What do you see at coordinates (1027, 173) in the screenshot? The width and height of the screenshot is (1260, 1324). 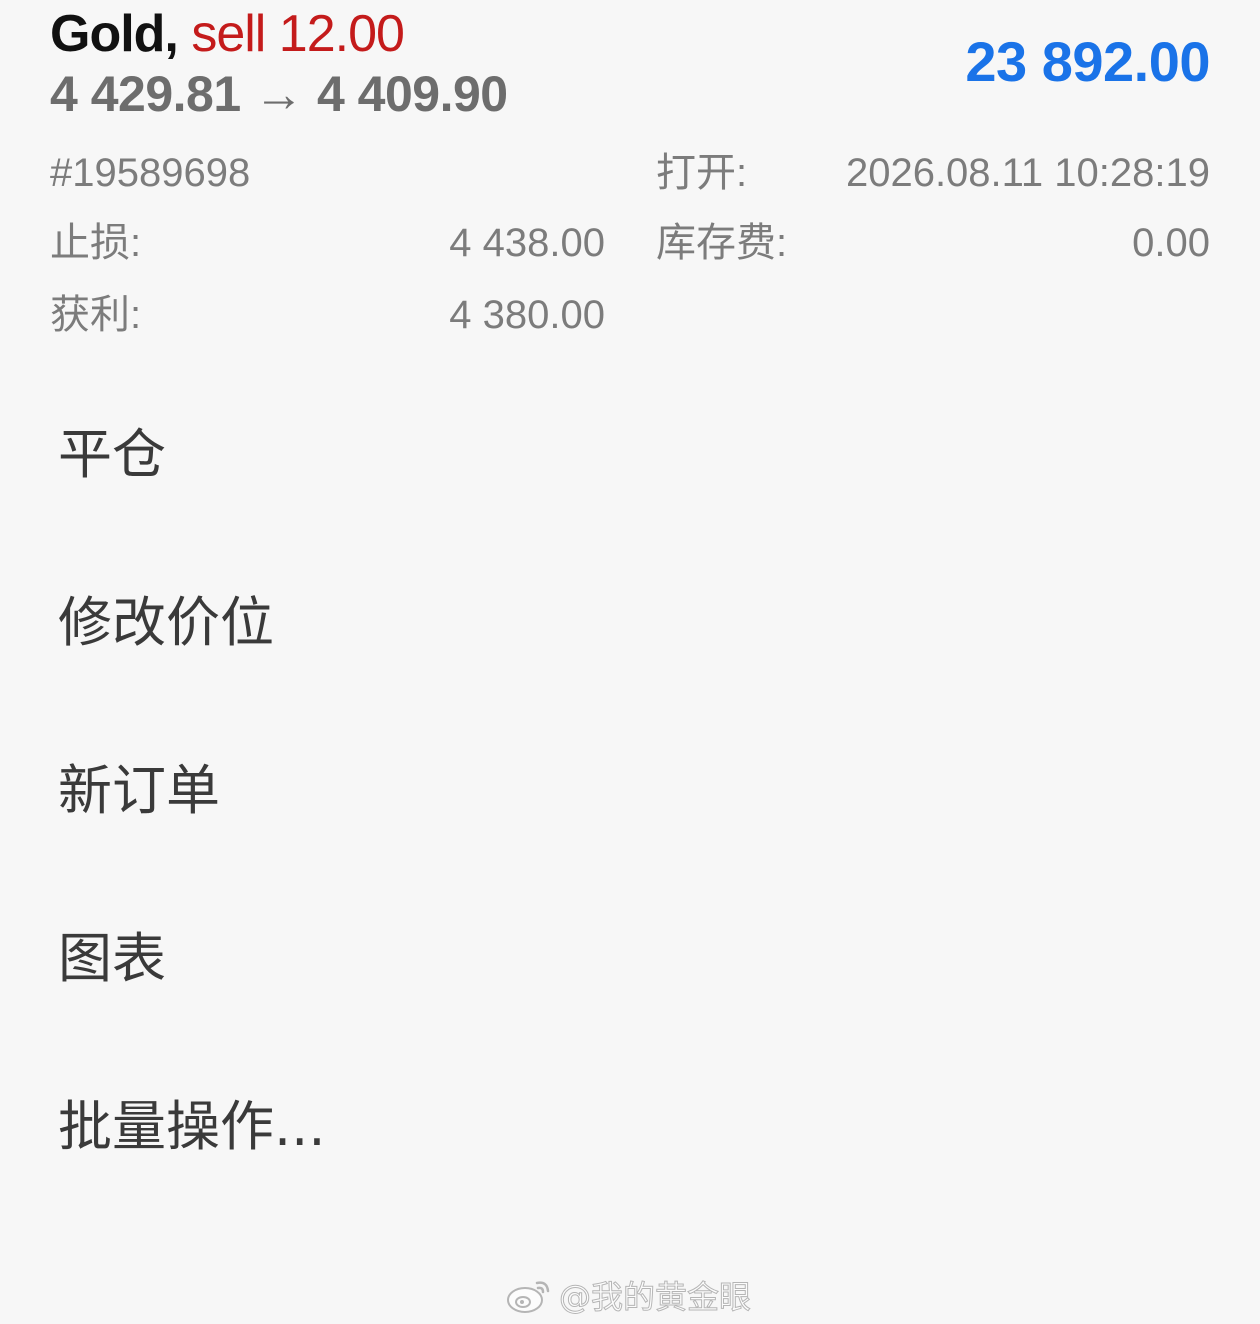 I see `open-time-value: 2026.08.11 10:28:19` at bounding box center [1027, 173].